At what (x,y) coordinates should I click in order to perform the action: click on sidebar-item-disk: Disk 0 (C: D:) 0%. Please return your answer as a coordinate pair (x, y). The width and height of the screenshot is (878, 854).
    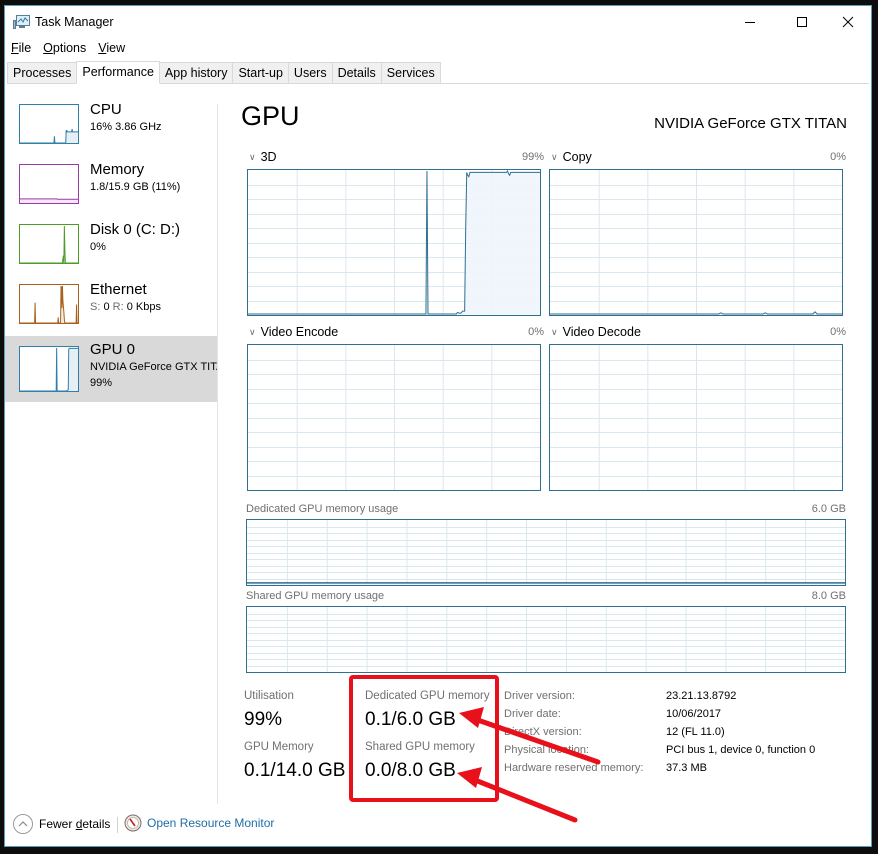
    Looking at the image, I should click on (111, 246).